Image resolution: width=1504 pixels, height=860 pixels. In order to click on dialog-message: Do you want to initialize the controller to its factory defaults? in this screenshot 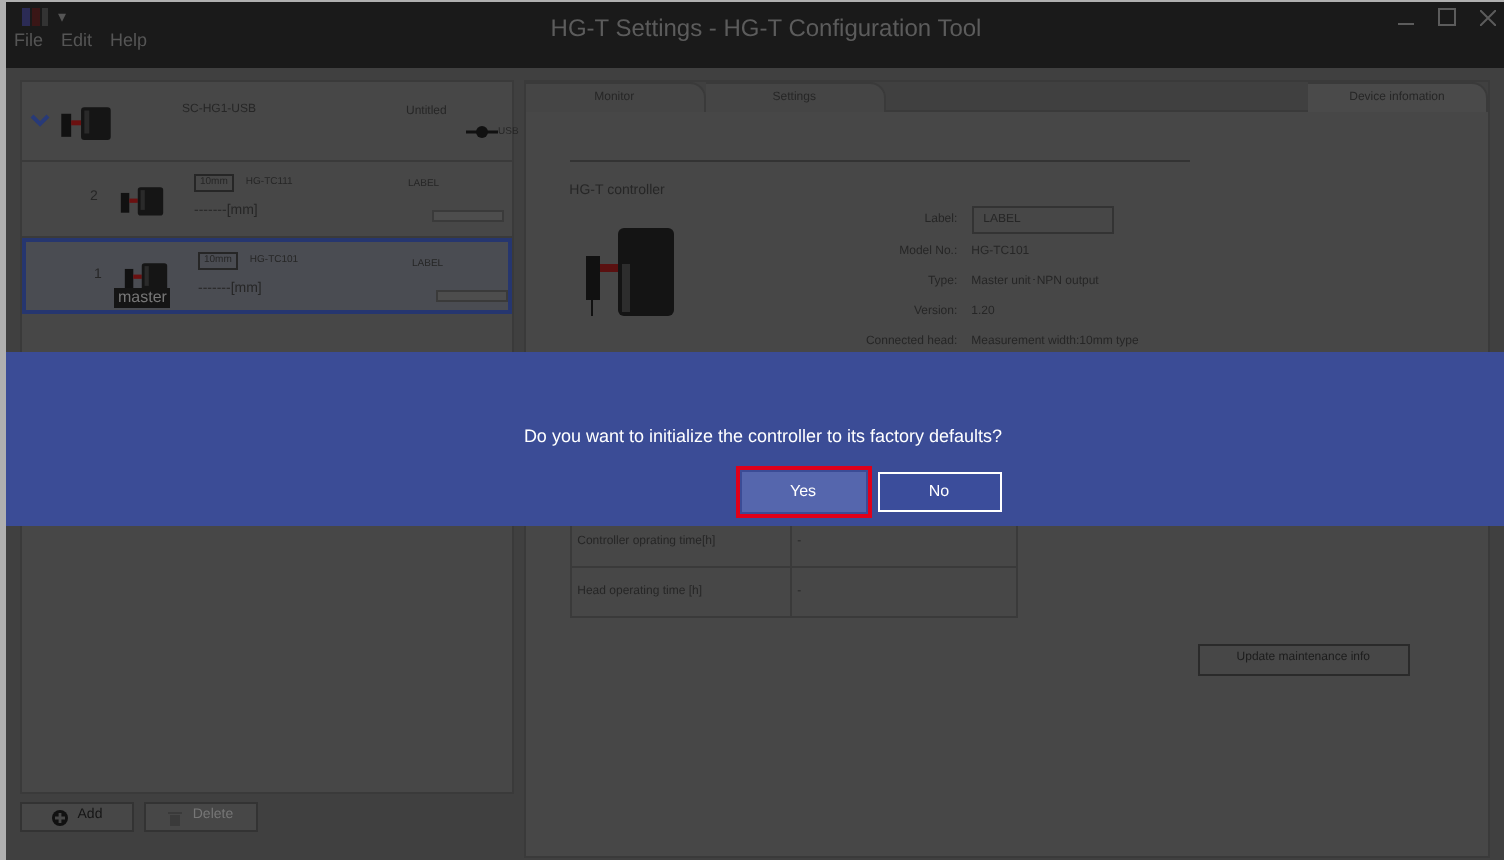, I will do `click(763, 437)`.